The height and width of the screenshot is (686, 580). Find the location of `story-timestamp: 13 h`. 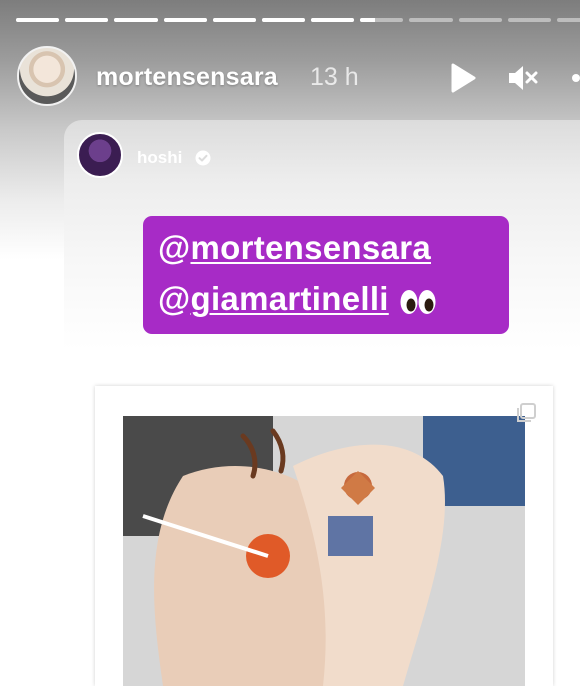

story-timestamp: 13 h is located at coordinates (334, 77).